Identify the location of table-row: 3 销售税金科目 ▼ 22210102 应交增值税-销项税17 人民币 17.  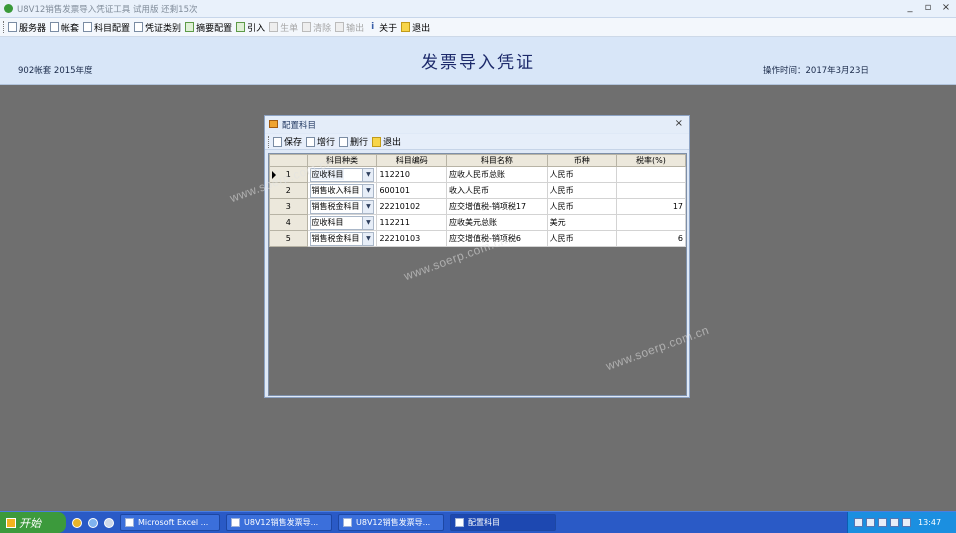
(478, 206).